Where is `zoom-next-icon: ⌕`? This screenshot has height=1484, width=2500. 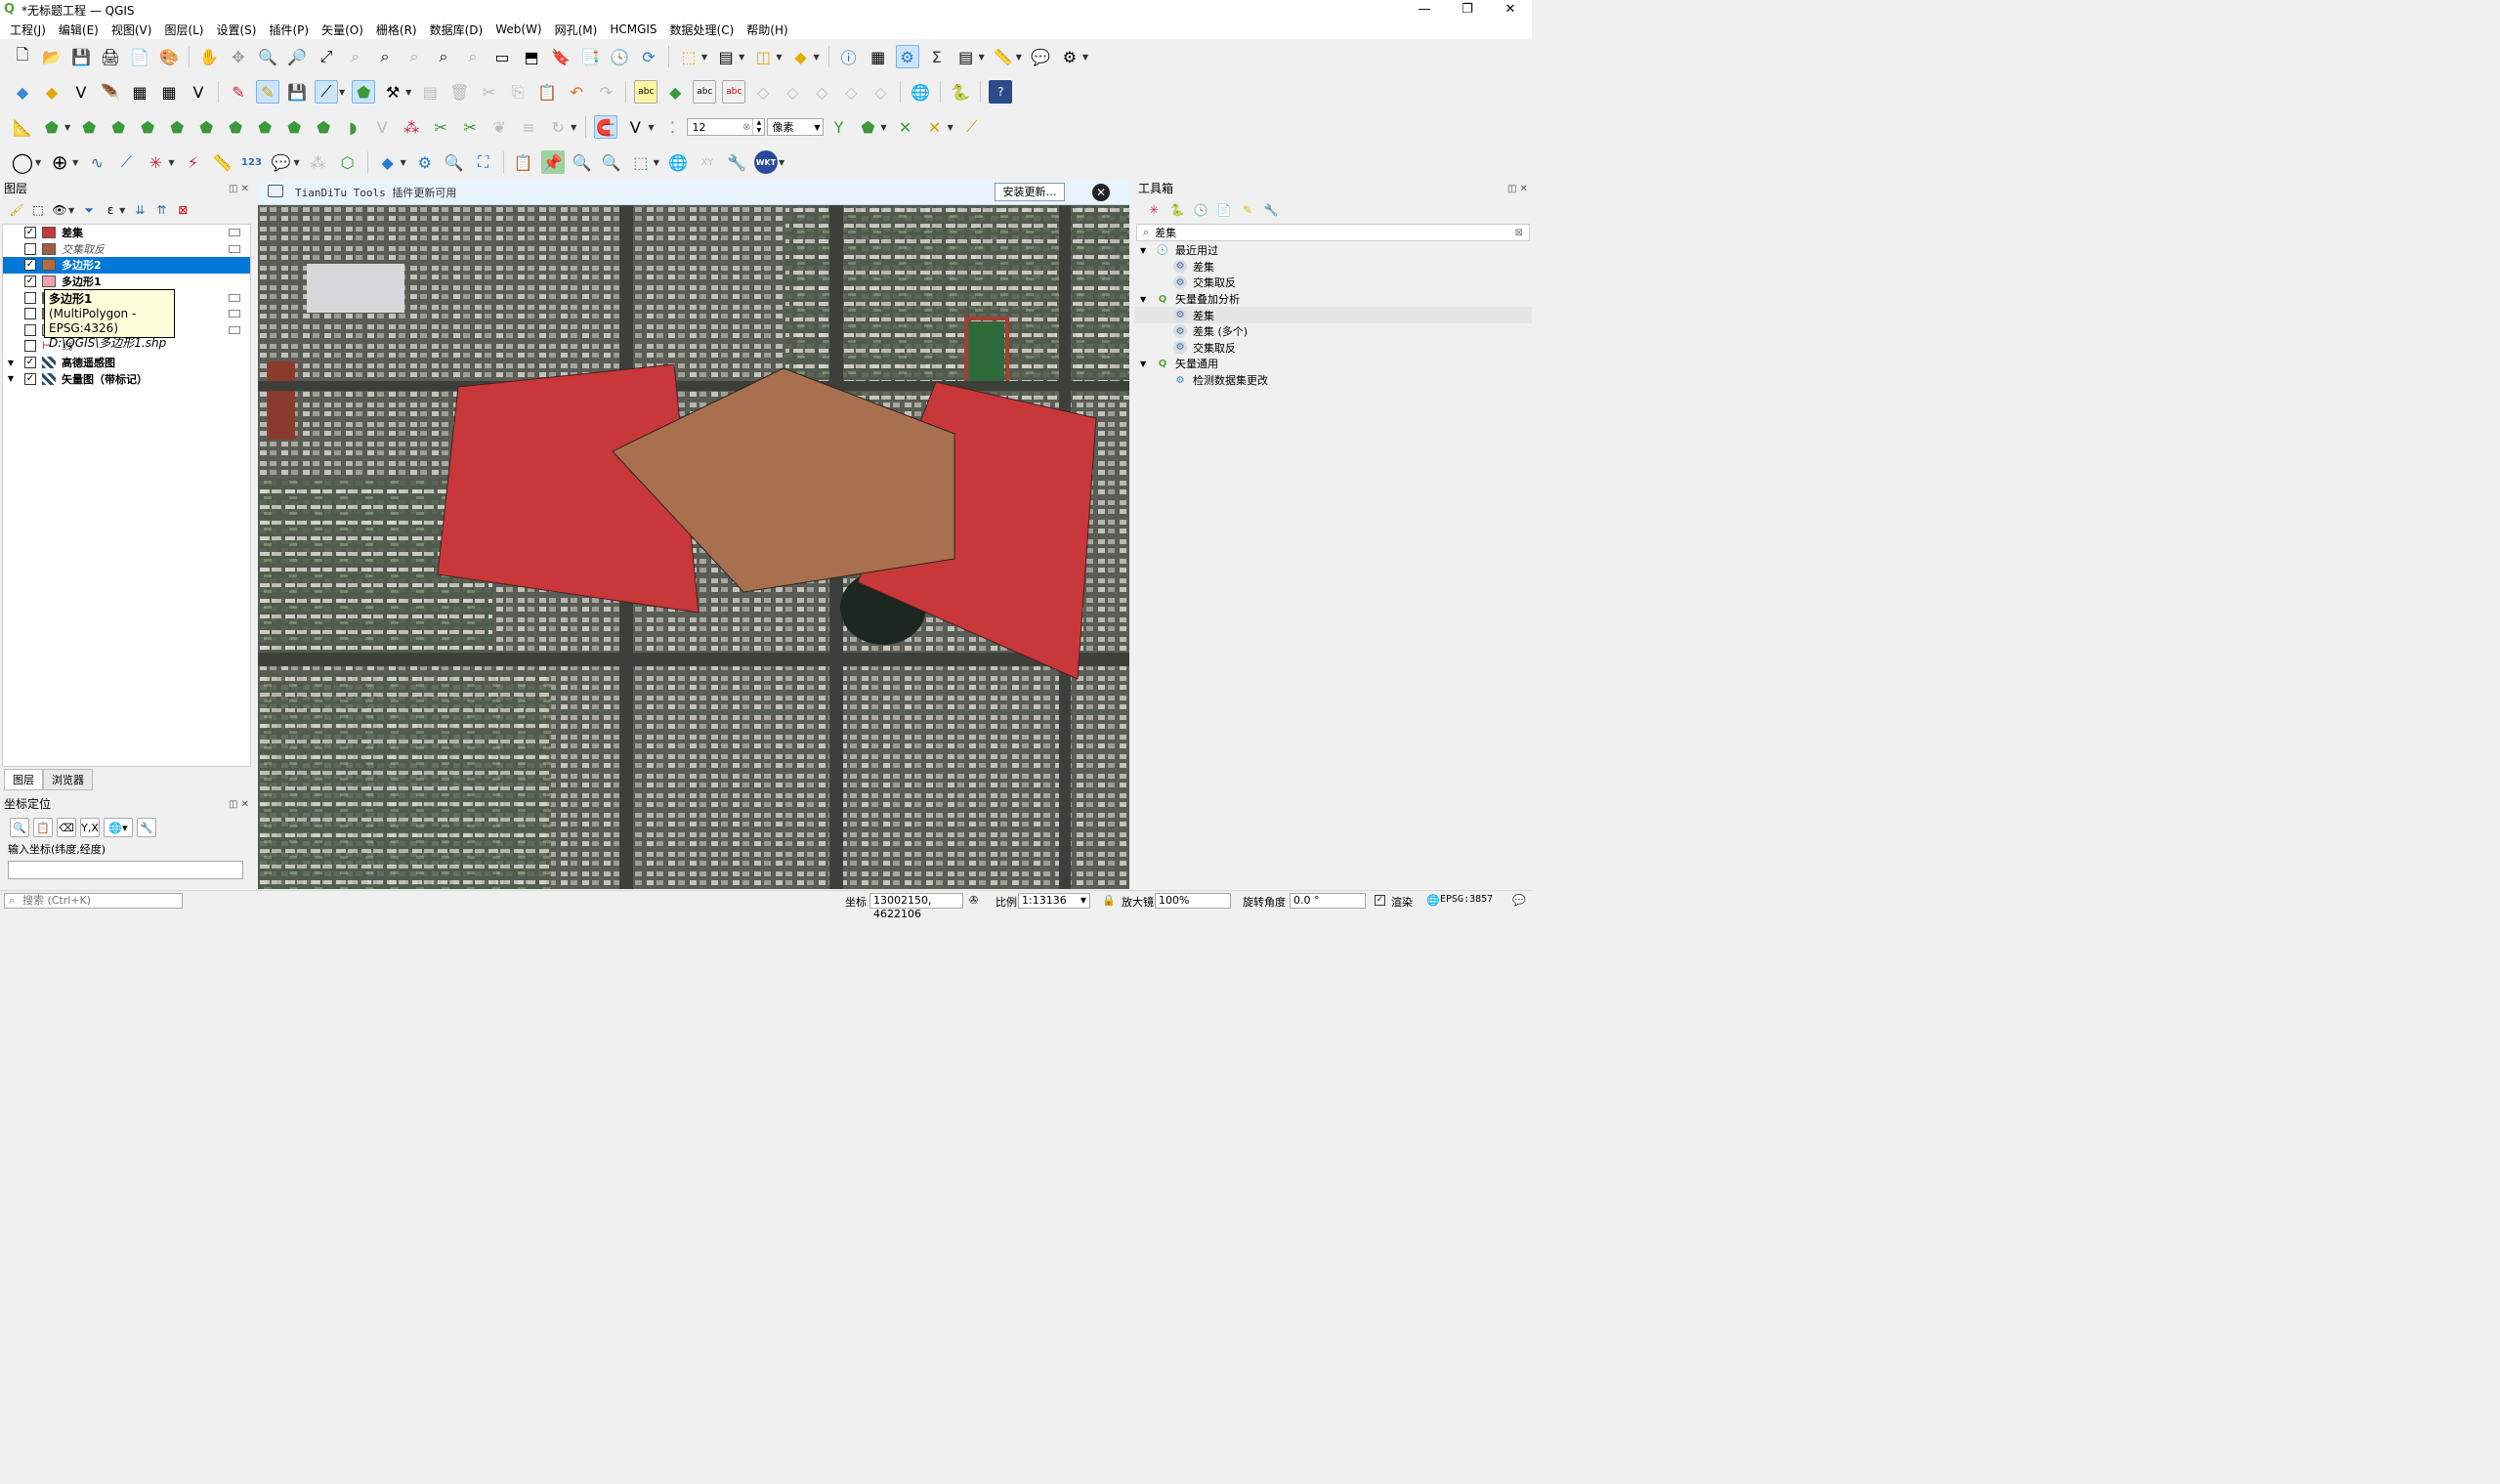
zoom-next-icon: ⌕ is located at coordinates (473, 56).